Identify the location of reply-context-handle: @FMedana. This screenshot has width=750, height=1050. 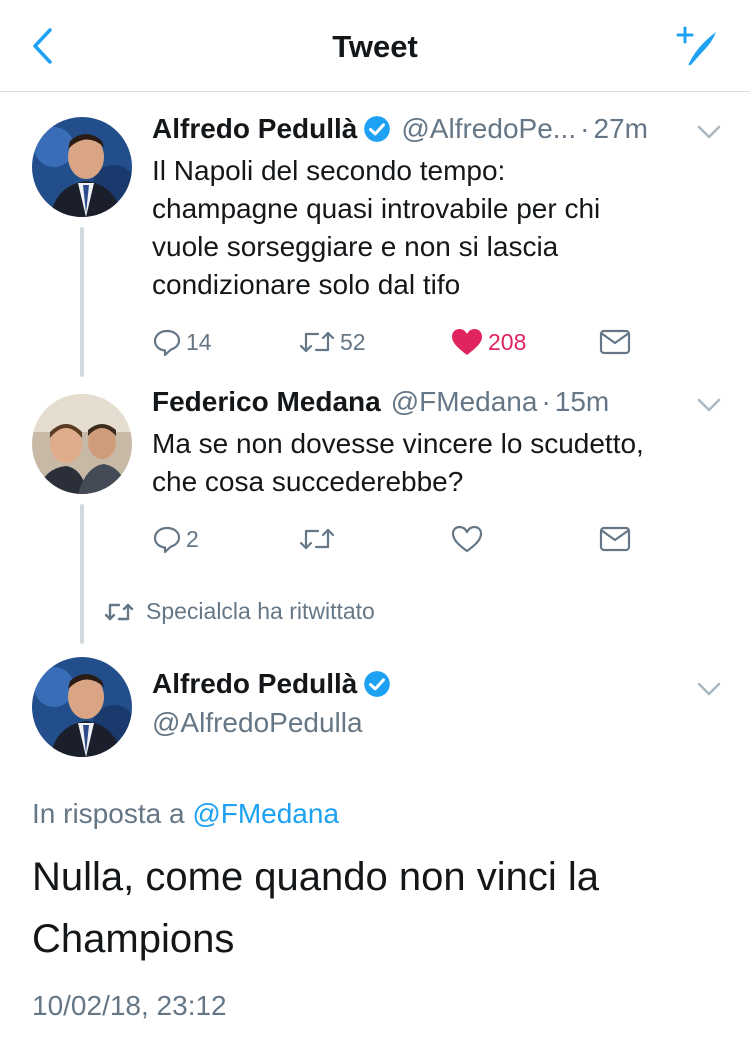
(265, 813).